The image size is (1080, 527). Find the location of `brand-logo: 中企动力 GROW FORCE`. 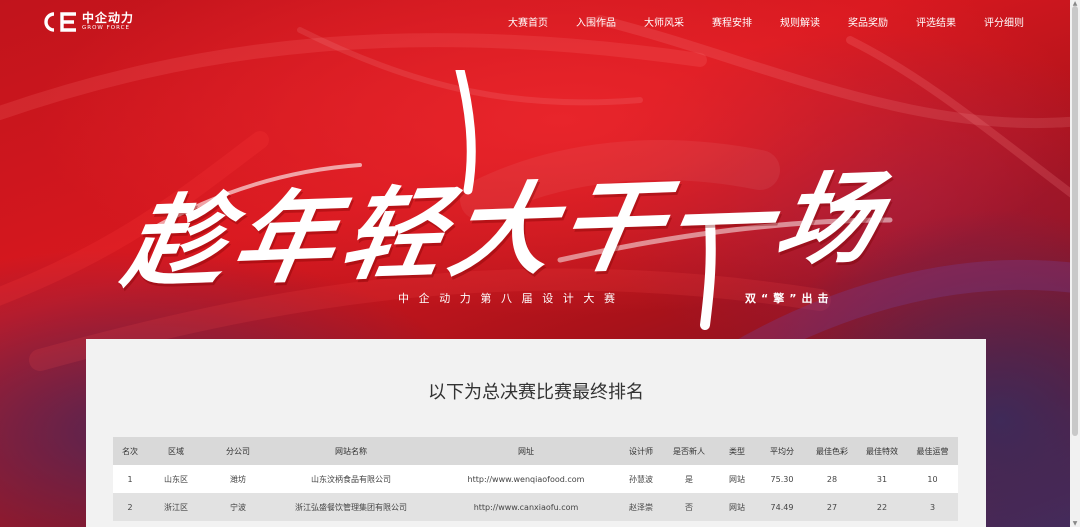

brand-logo: 中企动力 GROW FORCE is located at coordinates (87, 22).